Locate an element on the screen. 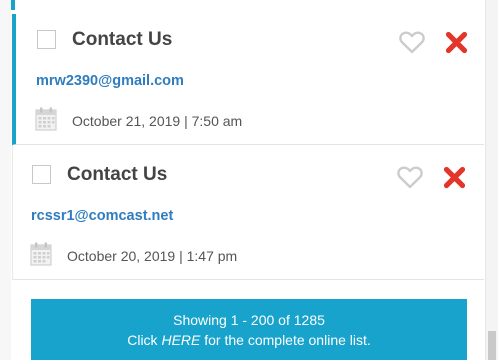 The height and width of the screenshot is (360, 498). complete-list-text: Click HERE for the complete online list. is located at coordinates (249, 340).